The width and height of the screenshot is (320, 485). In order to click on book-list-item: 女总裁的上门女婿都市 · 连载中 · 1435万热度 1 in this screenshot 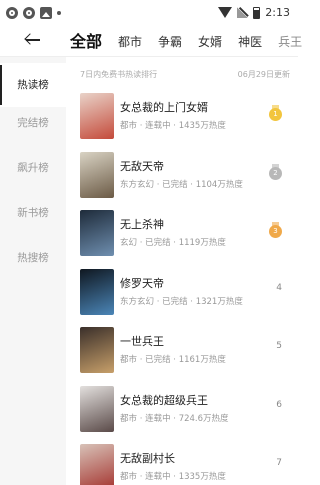, I will do `click(186, 118)`.